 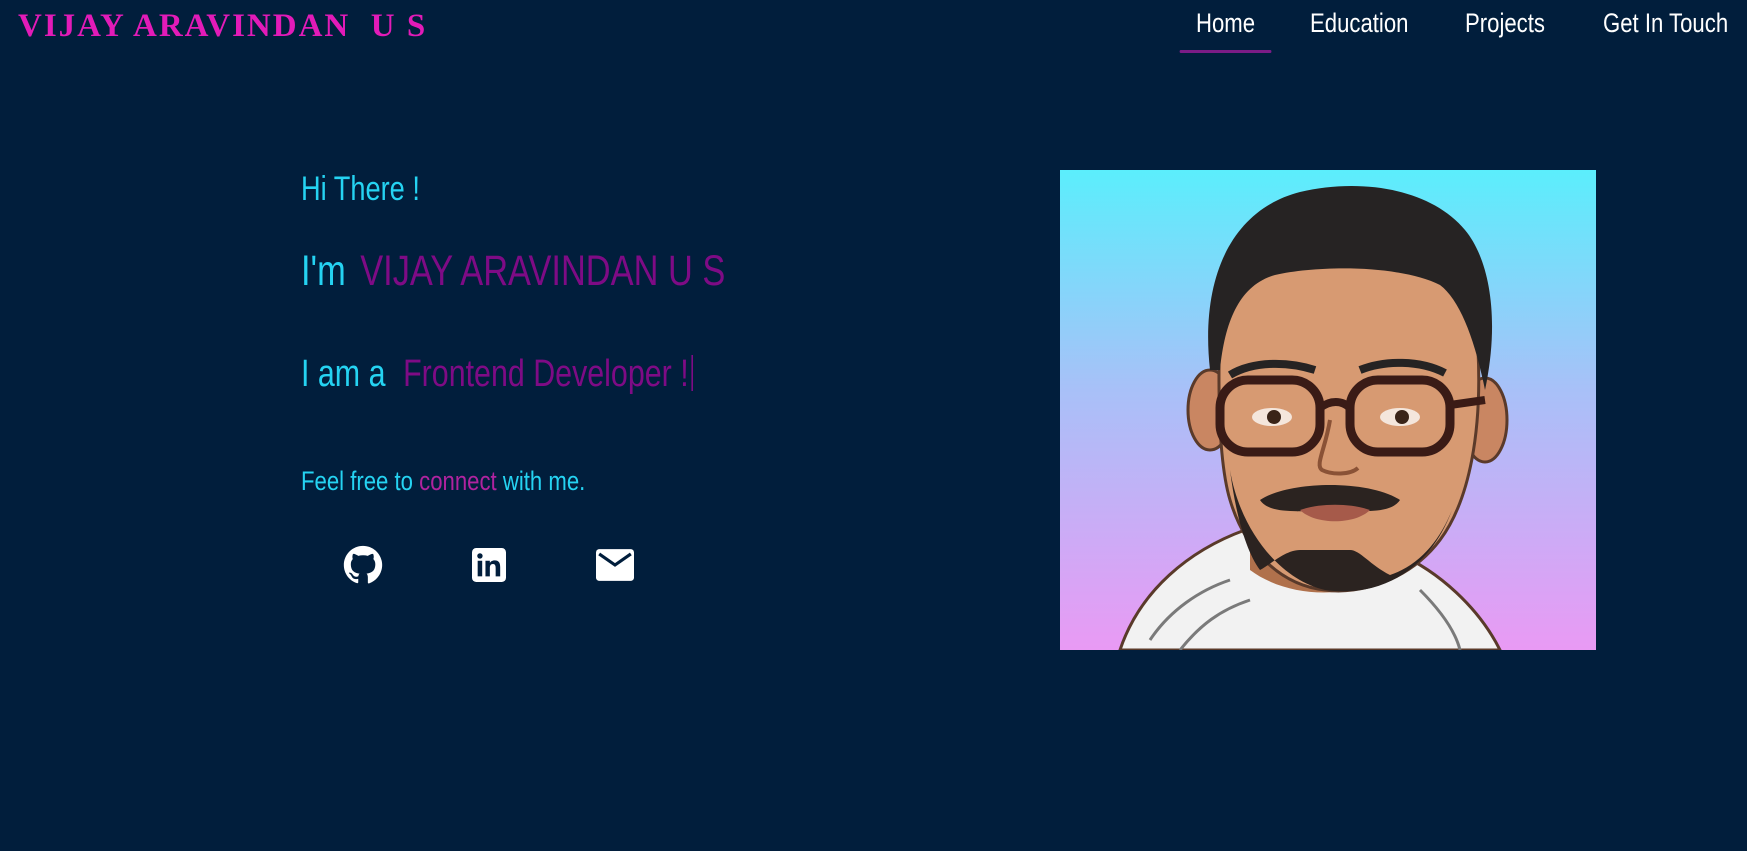 I want to click on top-nav: Home Education Projects Get In Touch, so click(x=873, y=30).